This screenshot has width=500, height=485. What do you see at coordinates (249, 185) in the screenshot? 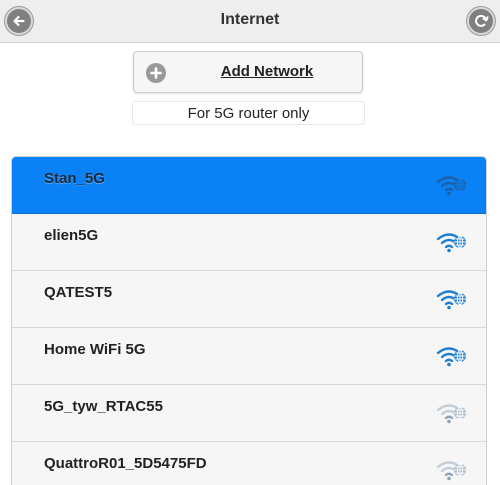
I see `network-item-selected: Stan_5G` at bounding box center [249, 185].